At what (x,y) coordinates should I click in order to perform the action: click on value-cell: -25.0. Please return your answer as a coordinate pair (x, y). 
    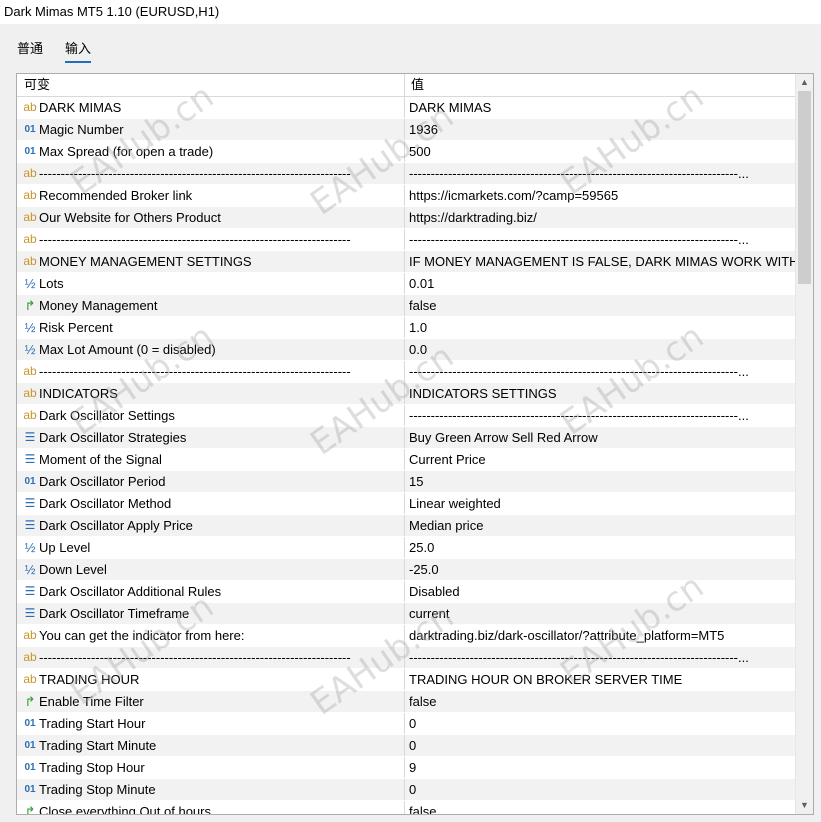
    Looking at the image, I should click on (601, 569).